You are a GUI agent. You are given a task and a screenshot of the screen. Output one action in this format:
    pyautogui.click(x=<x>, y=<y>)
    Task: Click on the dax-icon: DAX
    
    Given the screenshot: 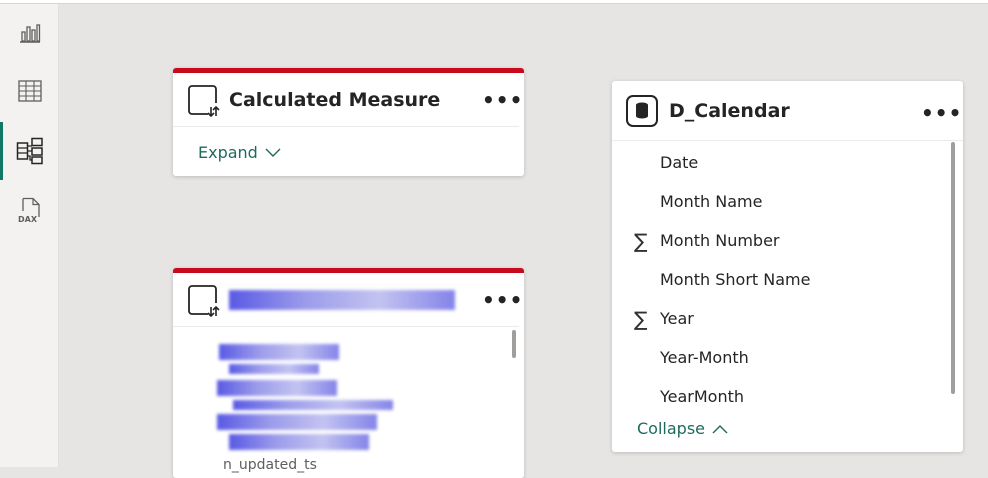 What is the action you would take?
    pyautogui.click(x=29, y=210)
    